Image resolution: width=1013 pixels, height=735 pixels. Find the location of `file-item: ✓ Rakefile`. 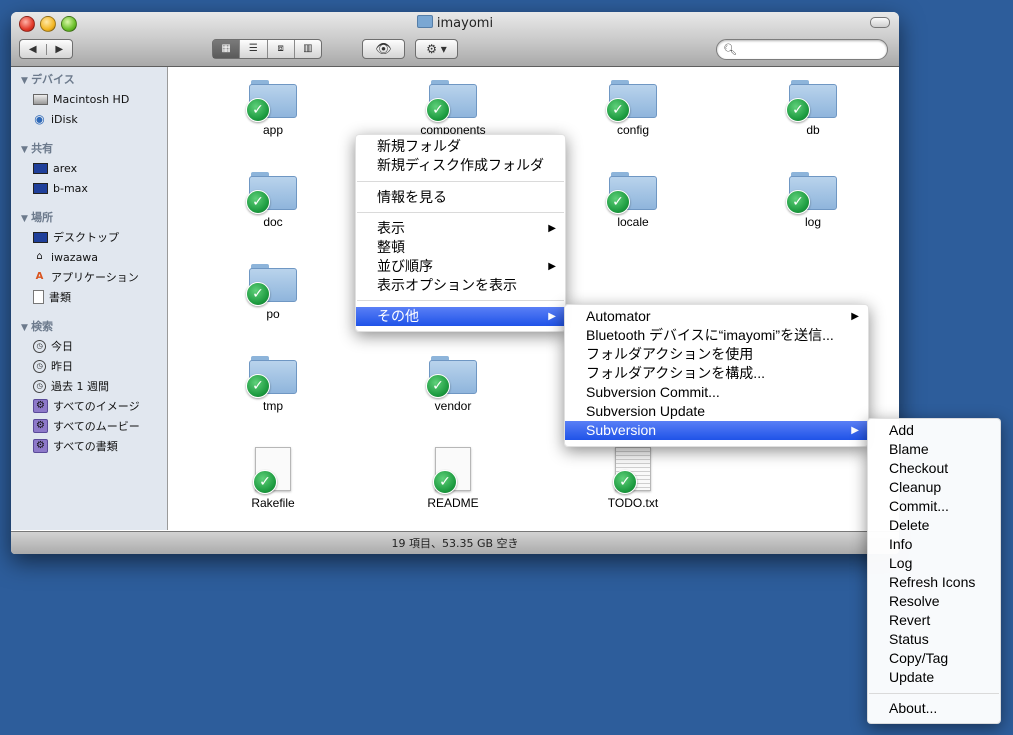

file-item: ✓ Rakefile is located at coordinates (273, 478).